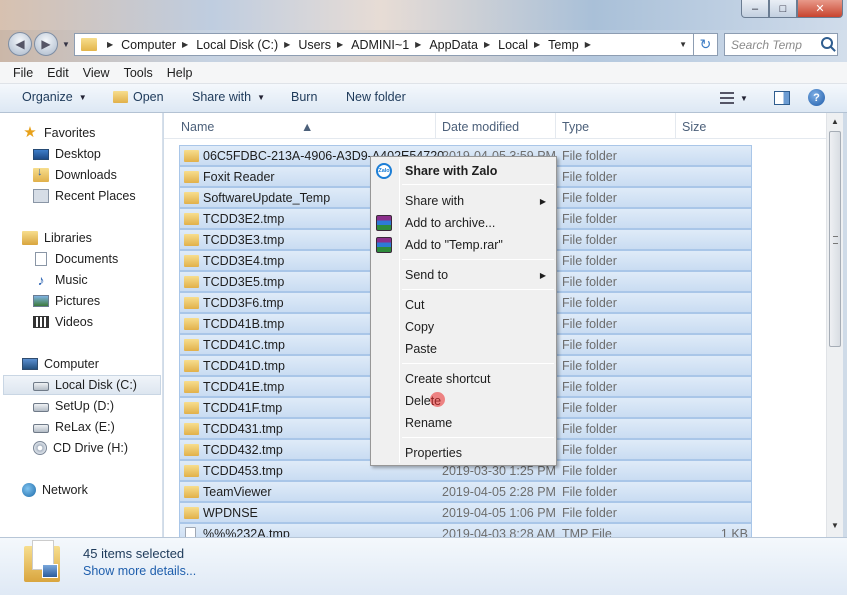 The image size is (847, 595). I want to click on column-header-date-modified: Date modified, so click(480, 127).